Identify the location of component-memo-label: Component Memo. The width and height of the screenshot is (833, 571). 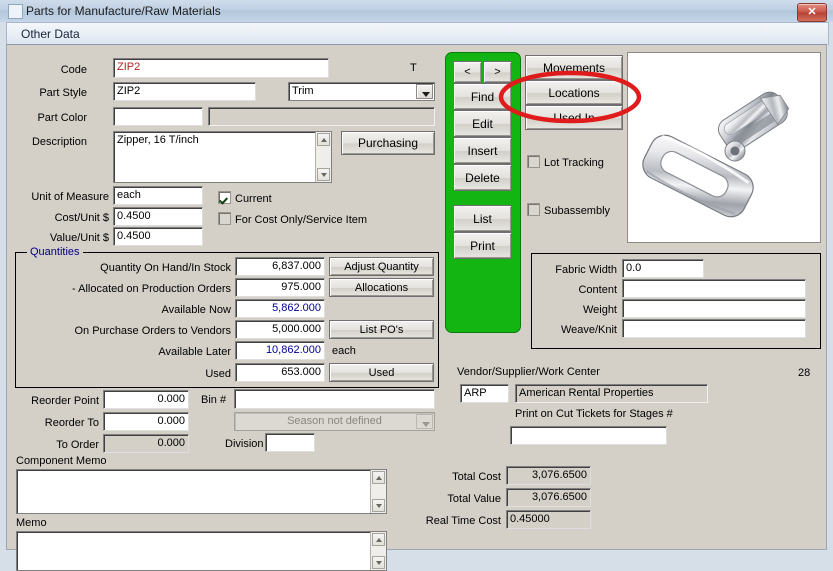
(61, 461).